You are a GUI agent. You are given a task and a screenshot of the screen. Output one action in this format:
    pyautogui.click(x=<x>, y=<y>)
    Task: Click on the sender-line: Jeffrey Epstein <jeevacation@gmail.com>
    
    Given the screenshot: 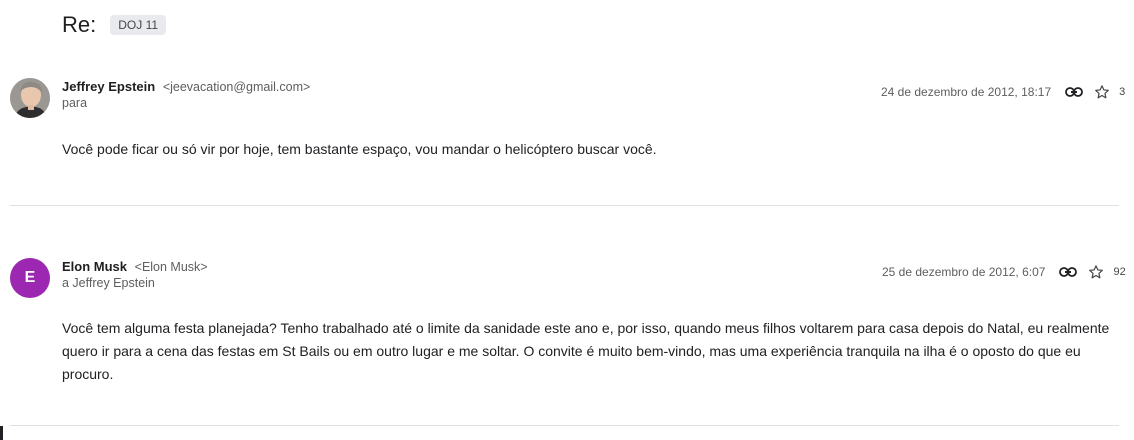 What is the action you would take?
    pyautogui.click(x=186, y=86)
    